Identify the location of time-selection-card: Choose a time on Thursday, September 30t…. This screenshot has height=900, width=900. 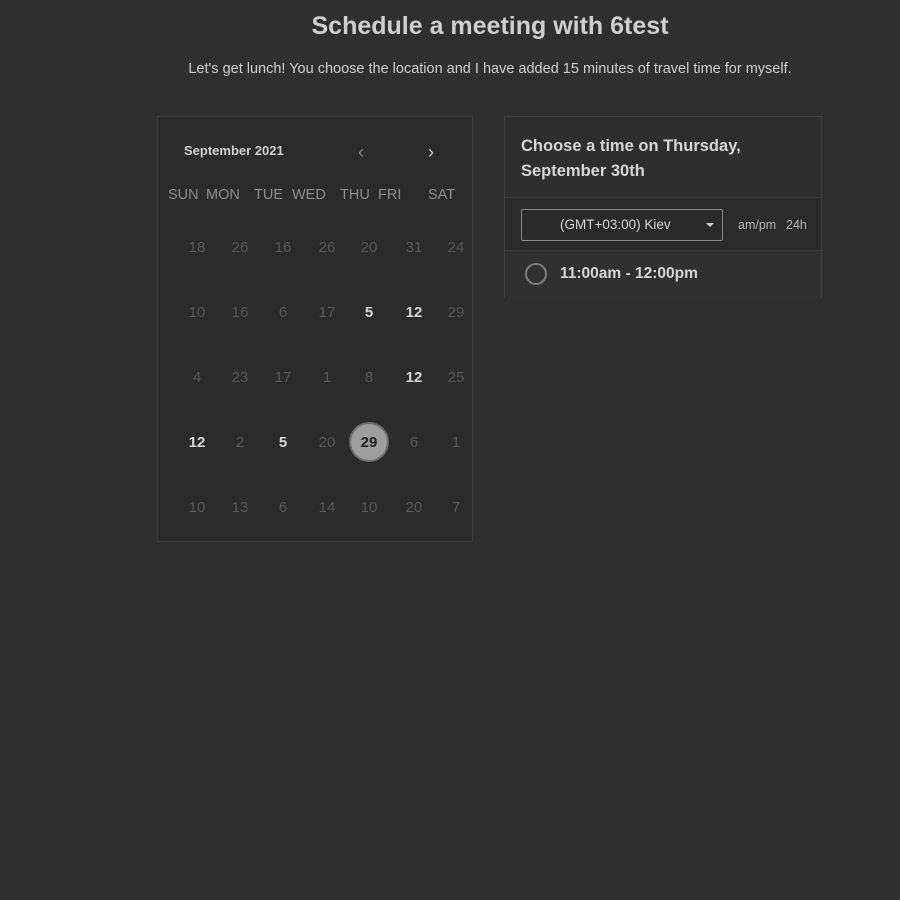
(663, 207).